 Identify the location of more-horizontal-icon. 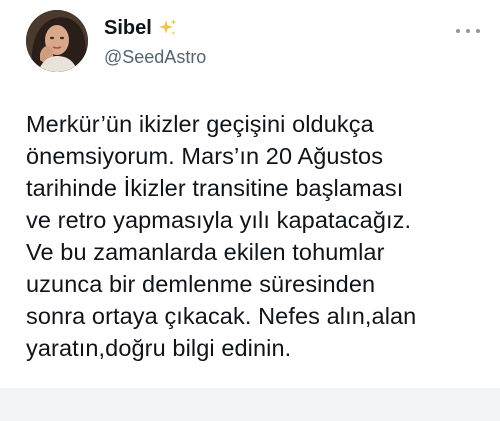
(468, 30).